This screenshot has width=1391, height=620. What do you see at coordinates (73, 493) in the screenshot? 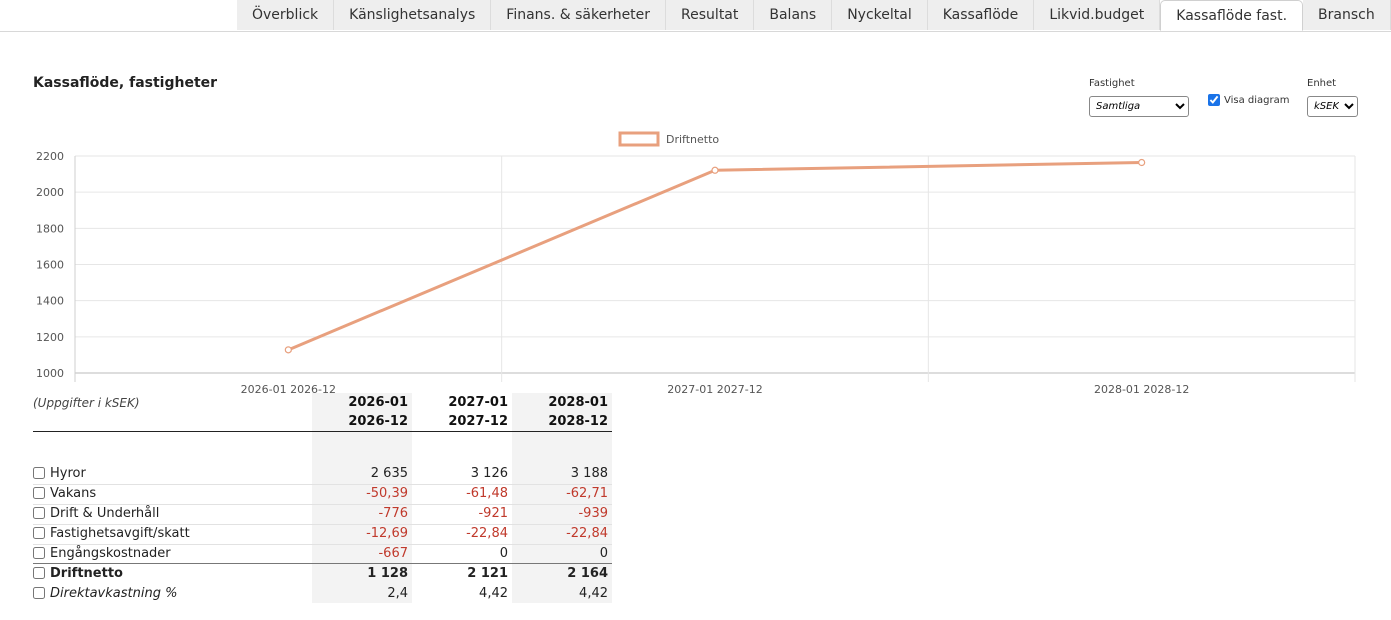
I see `row-label: Vakans` at bounding box center [73, 493].